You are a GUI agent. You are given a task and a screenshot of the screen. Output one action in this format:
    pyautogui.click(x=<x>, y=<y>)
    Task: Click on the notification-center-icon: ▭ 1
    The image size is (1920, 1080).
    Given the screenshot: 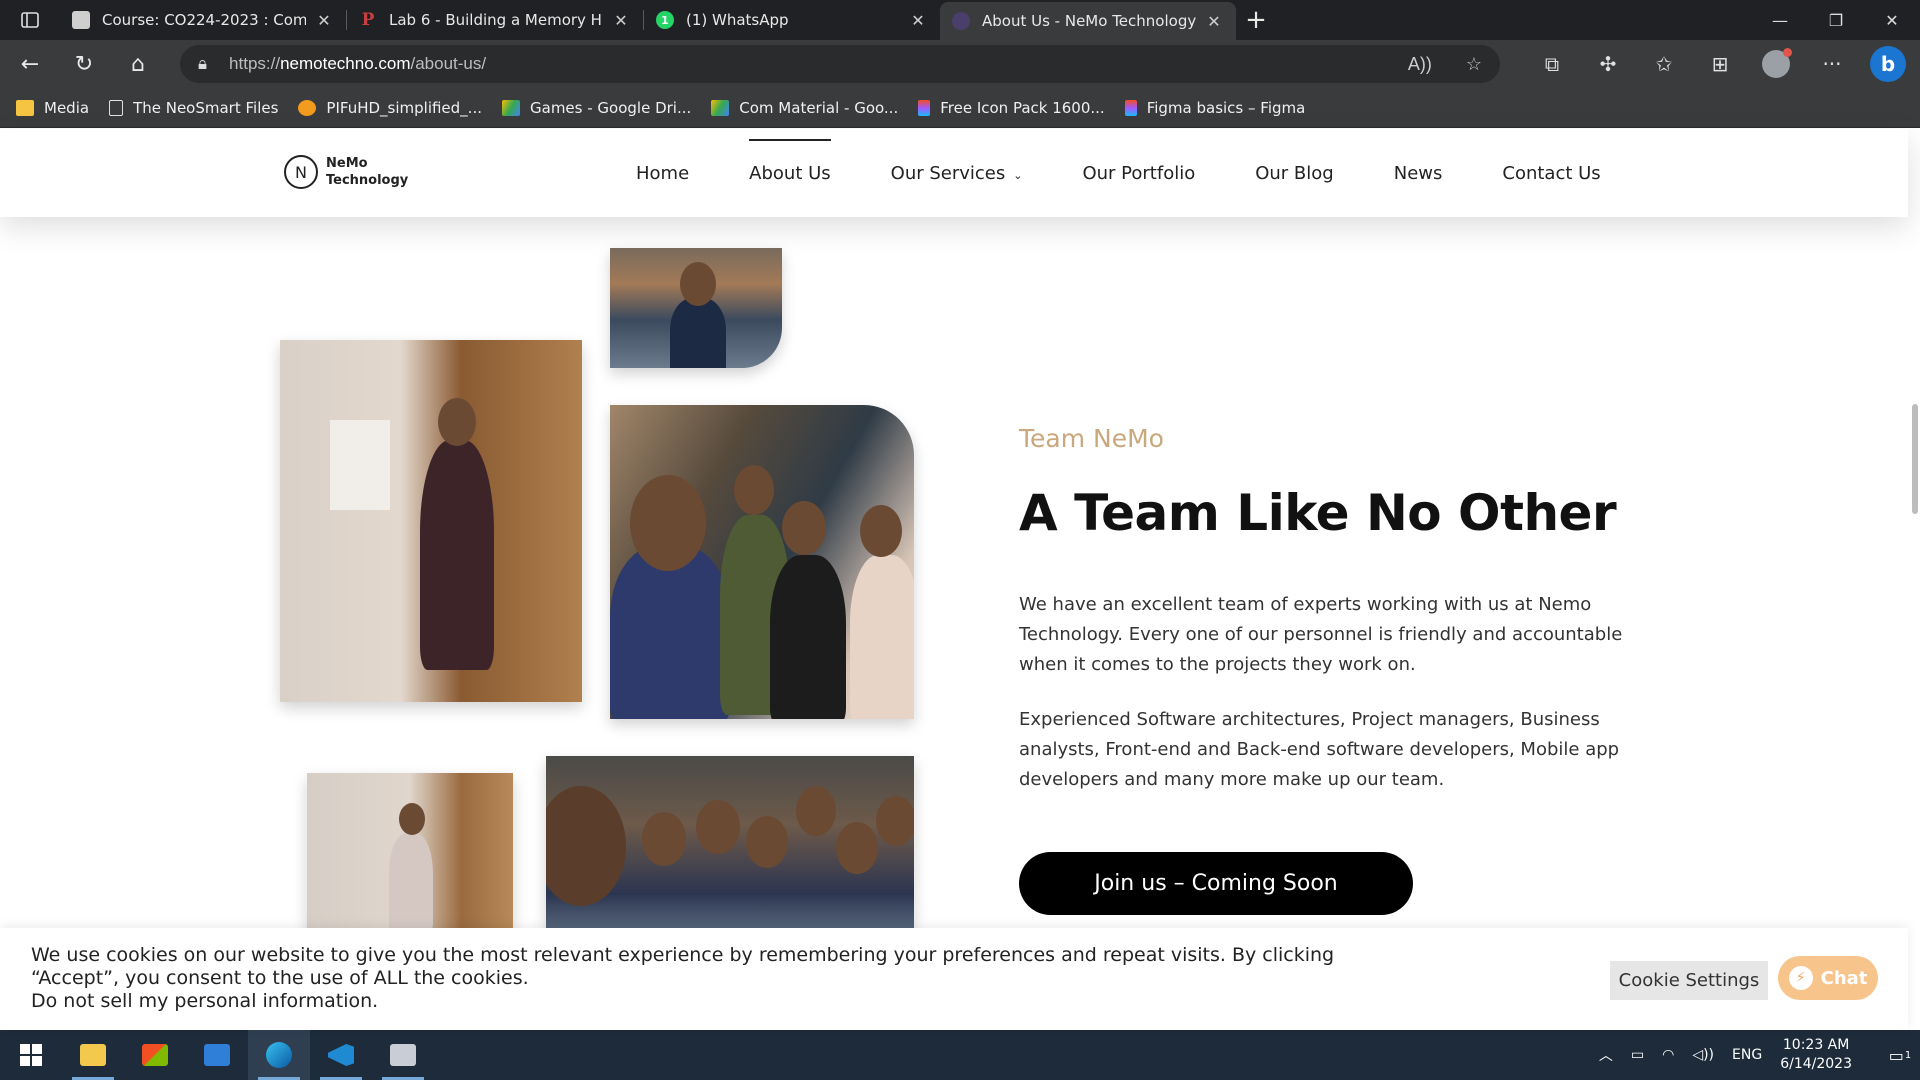 What is the action you would take?
    pyautogui.click(x=1900, y=1055)
    